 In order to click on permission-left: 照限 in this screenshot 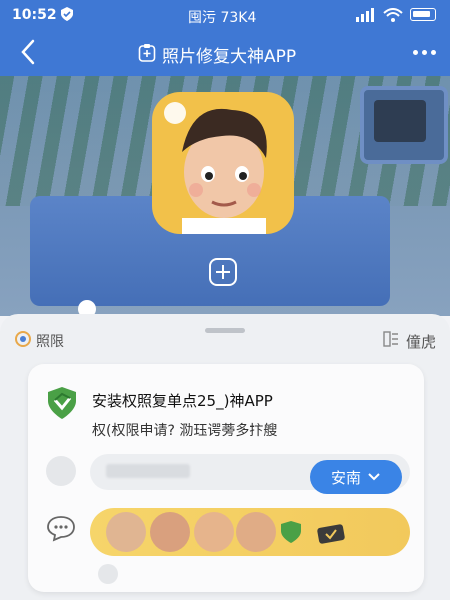, I will do `click(39, 341)`.